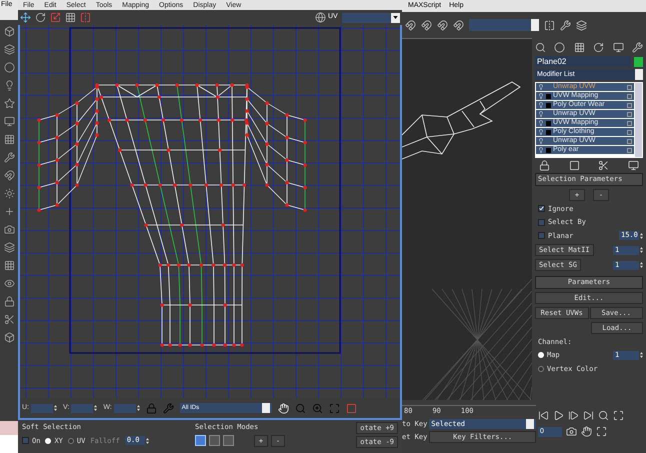 This screenshot has width=646, height=453. I want to click on selection-set-dropdown, so click(504, 25).